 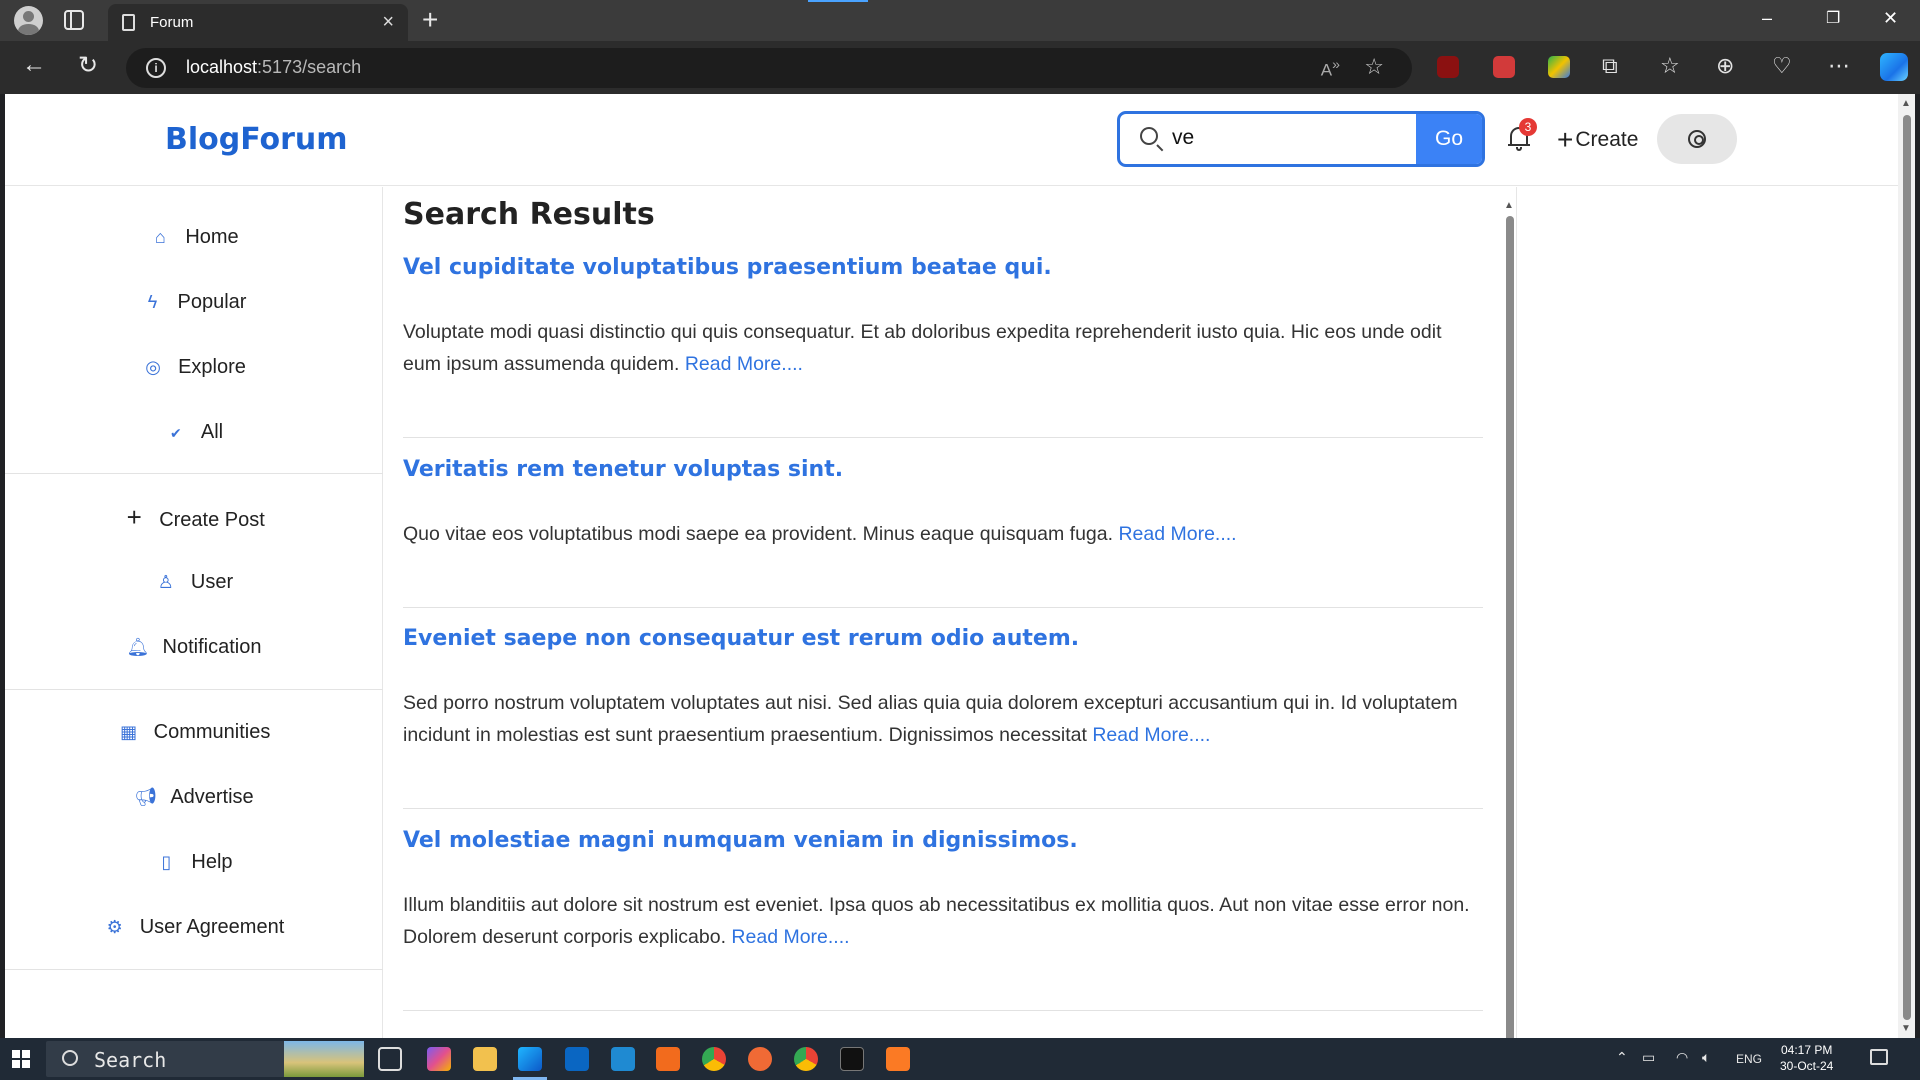 I want to click on search-go-button: Go, so click(x=1449, y=139).